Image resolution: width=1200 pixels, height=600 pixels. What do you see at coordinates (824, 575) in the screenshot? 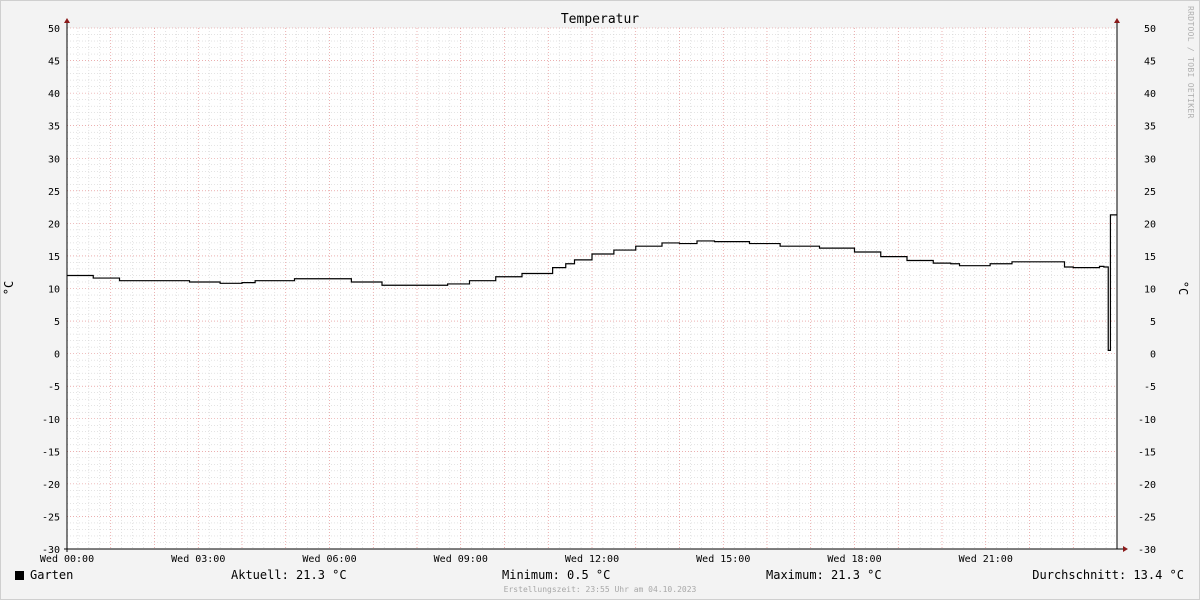
I see `legend-maximum: Maximum: 21.3 °C` at bounding box center [824, 575].